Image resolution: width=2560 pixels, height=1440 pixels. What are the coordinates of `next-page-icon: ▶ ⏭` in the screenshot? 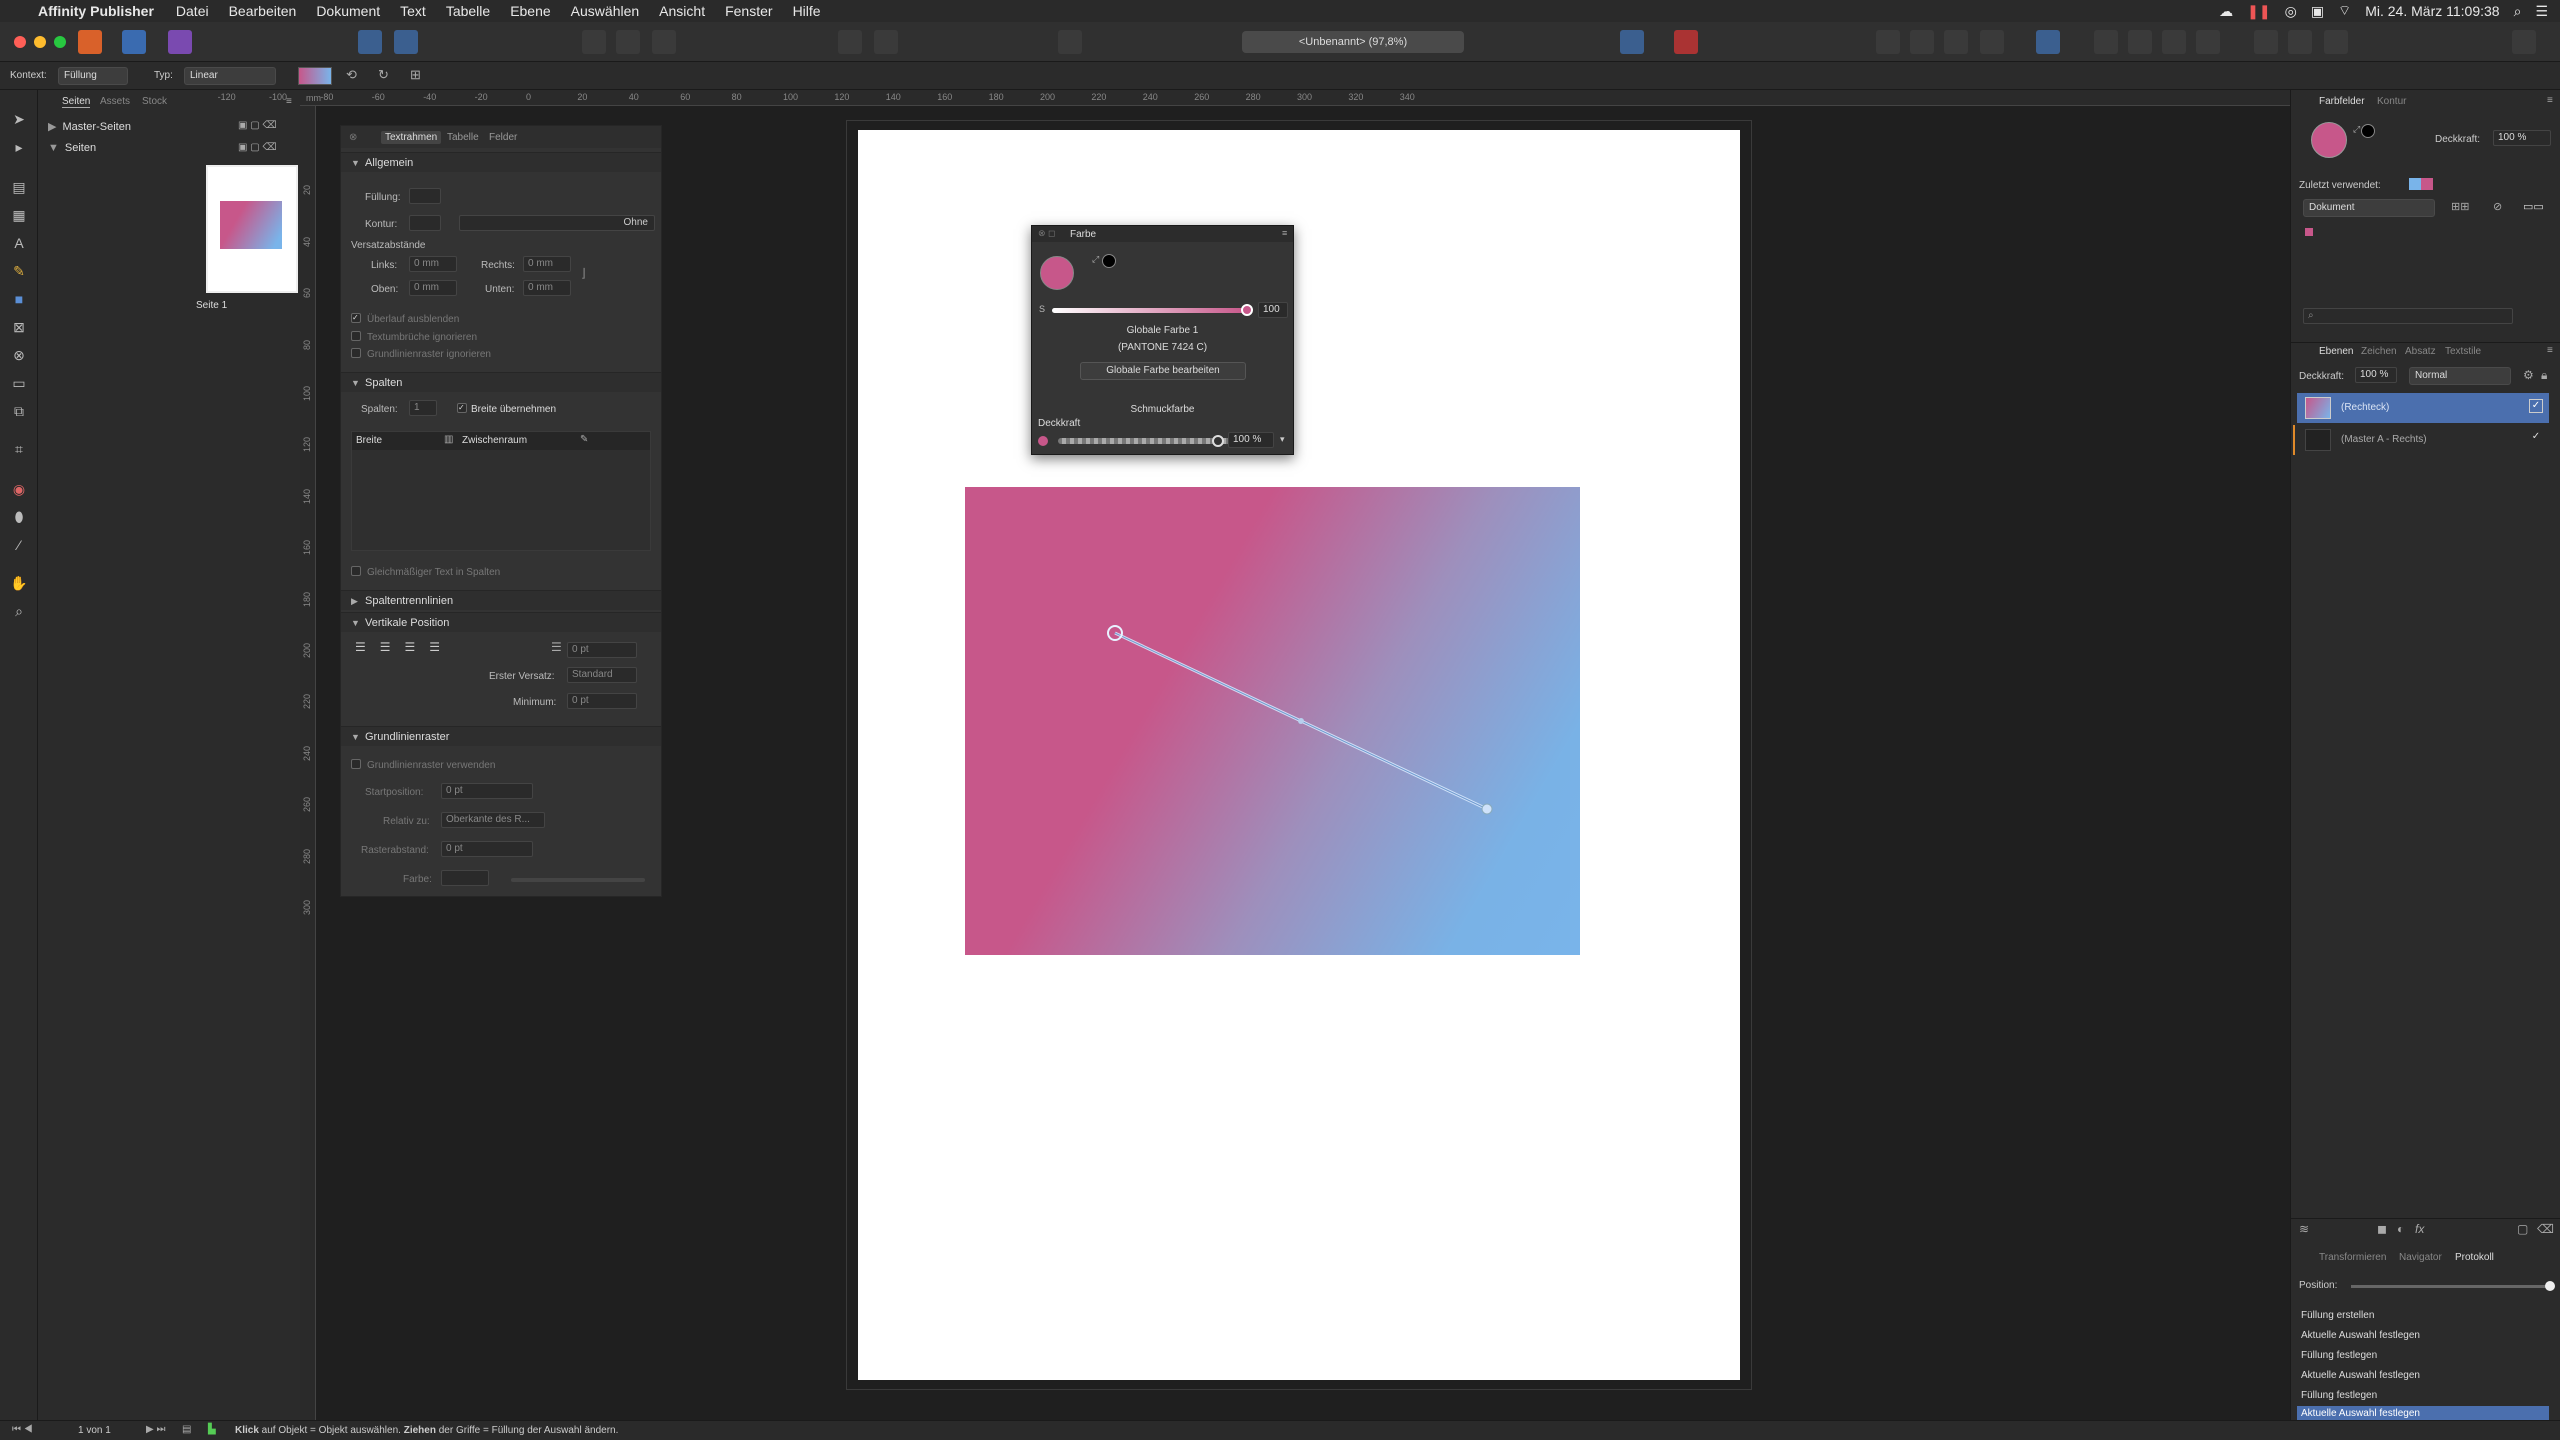 It's located at (155, 1429).